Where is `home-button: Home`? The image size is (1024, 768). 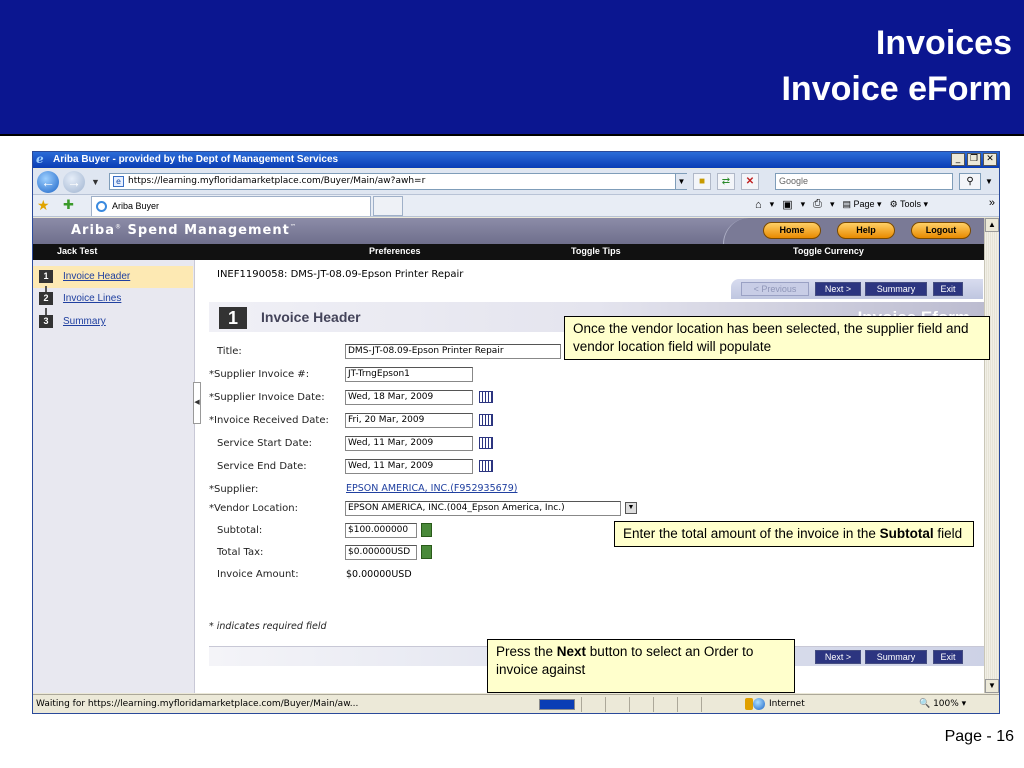 home-button: Home is located at coordinates (792, 230).